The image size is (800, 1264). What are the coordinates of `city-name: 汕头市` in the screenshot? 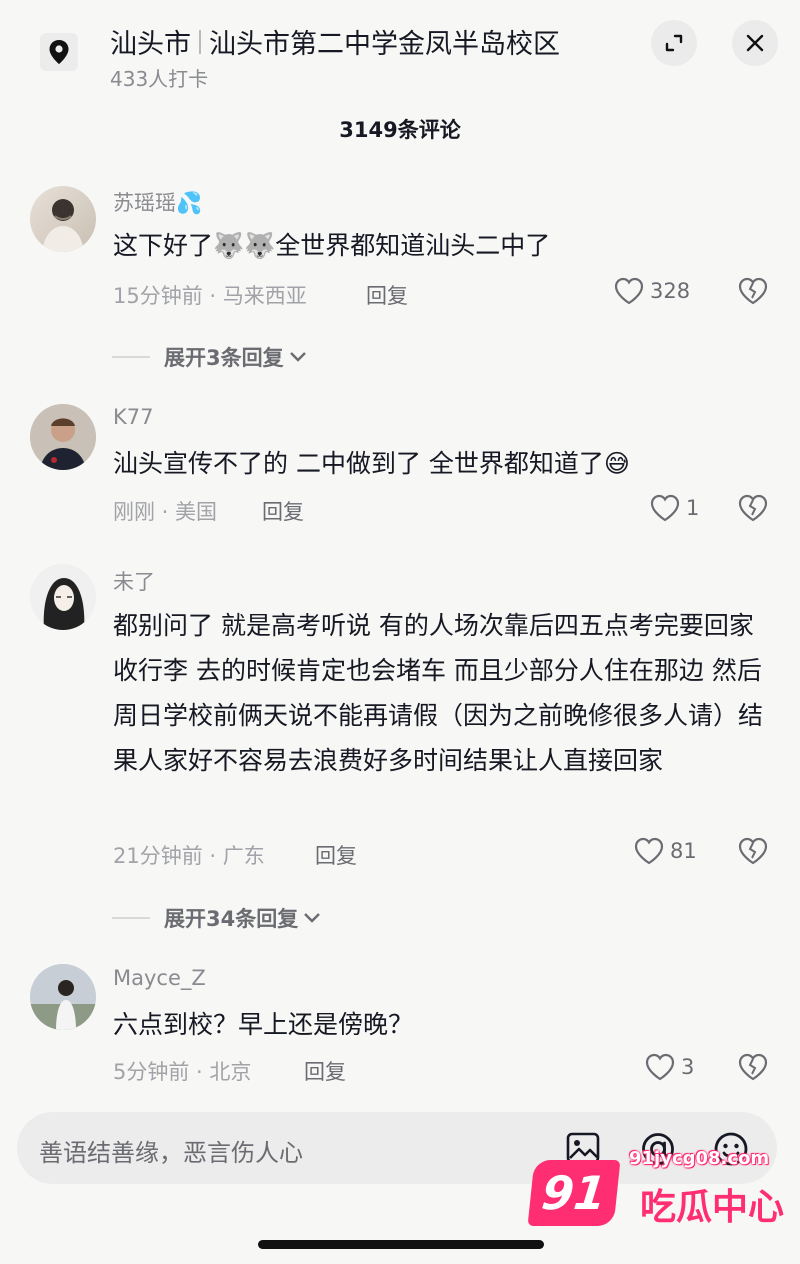 It's located at (150, 44).